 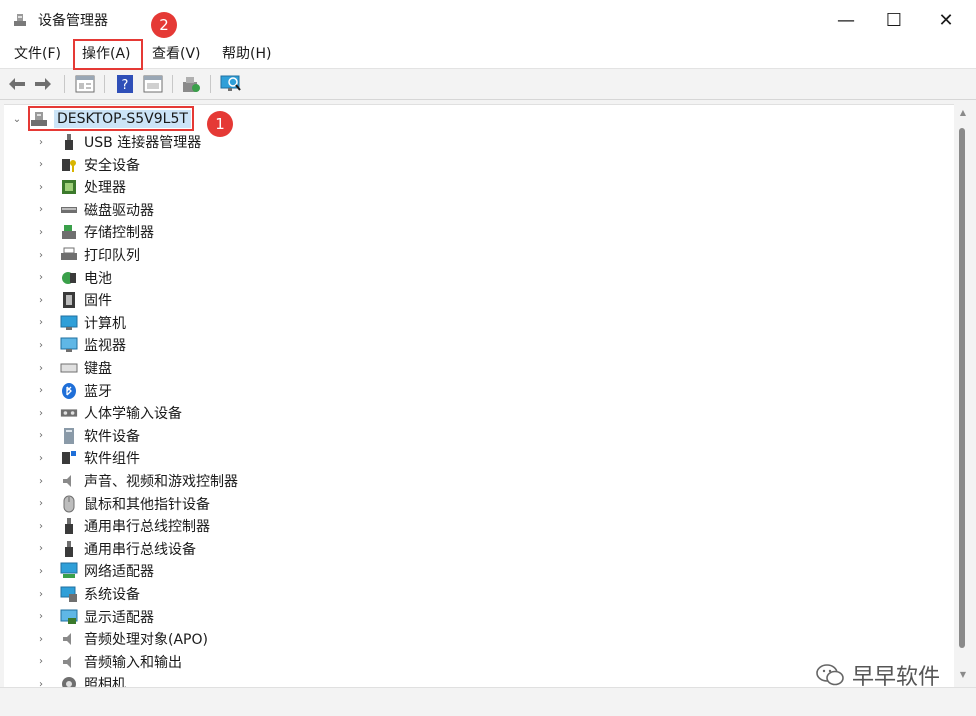 What do you see at coordinates (69, 436) in the screenshot?
I see `software-device-icon` at bounding box center [69, 436].